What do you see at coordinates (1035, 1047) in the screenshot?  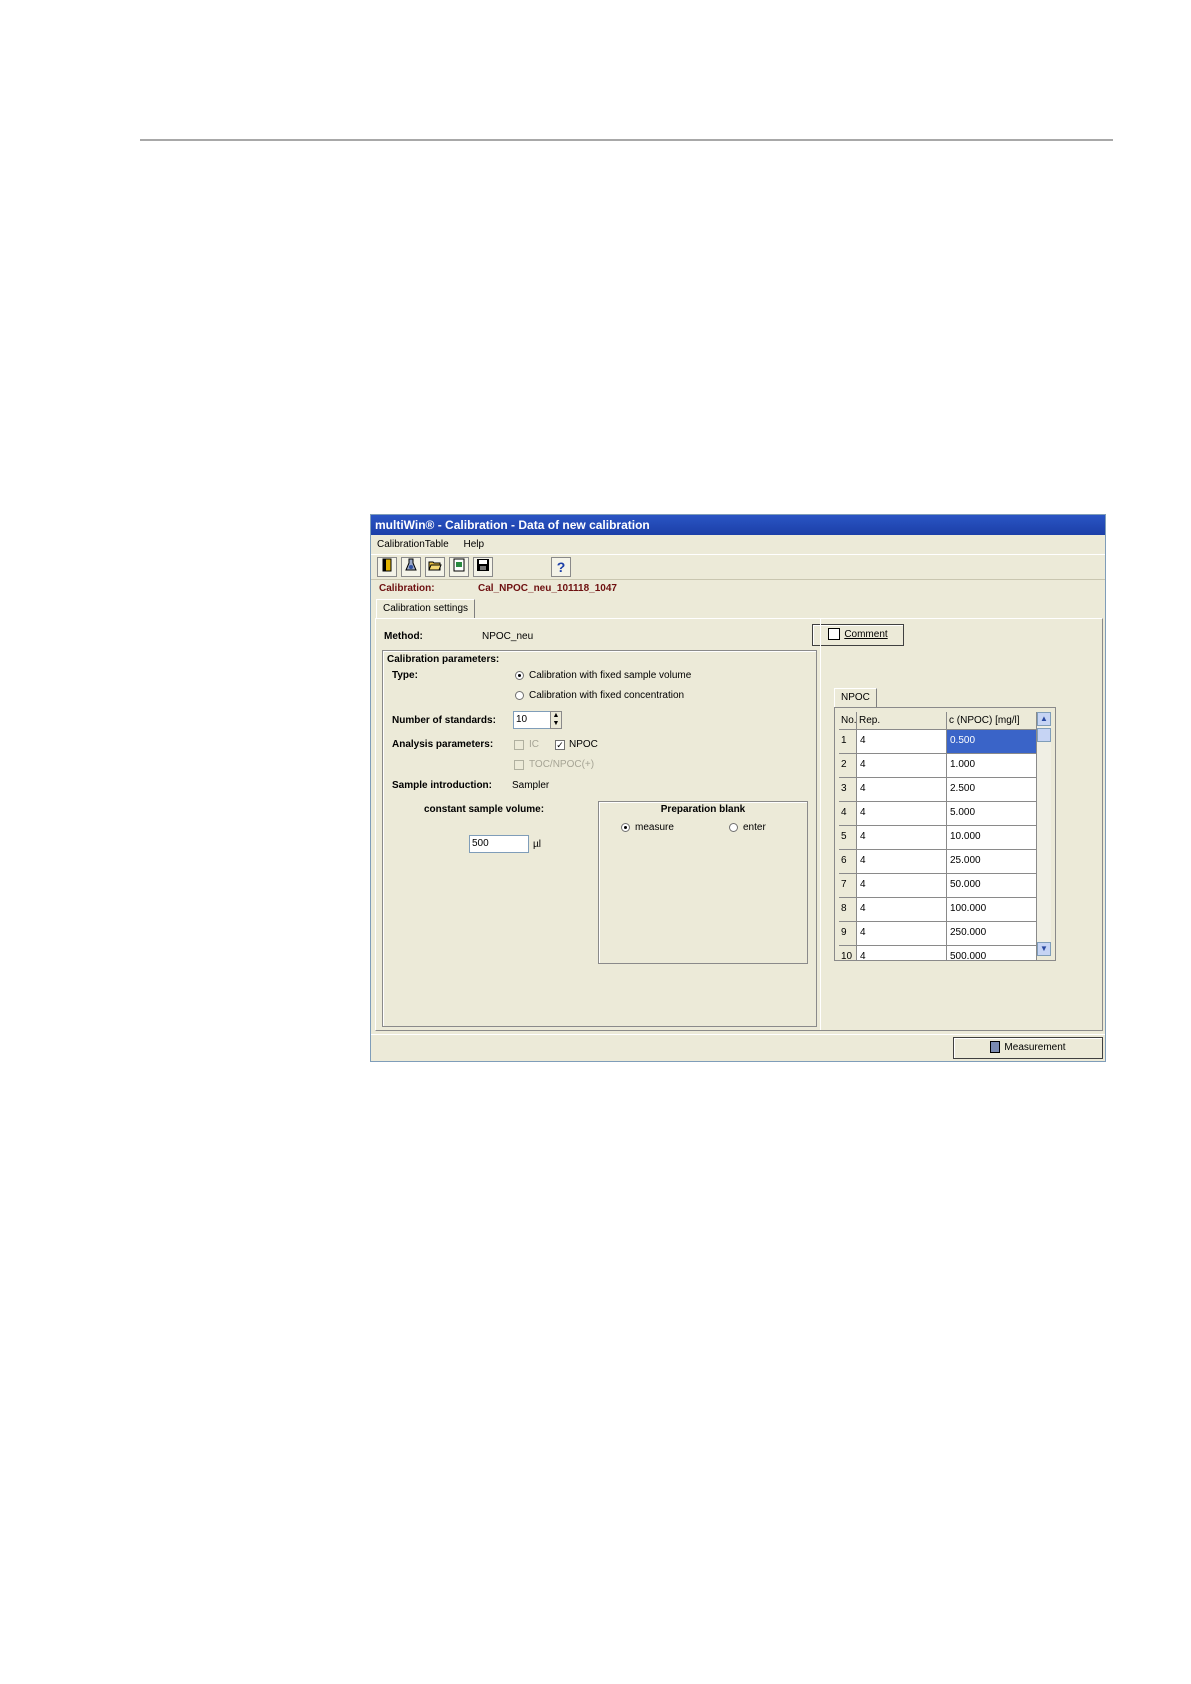 I see `measurement-label: Measurement` at bounding box center [1035, 1047].